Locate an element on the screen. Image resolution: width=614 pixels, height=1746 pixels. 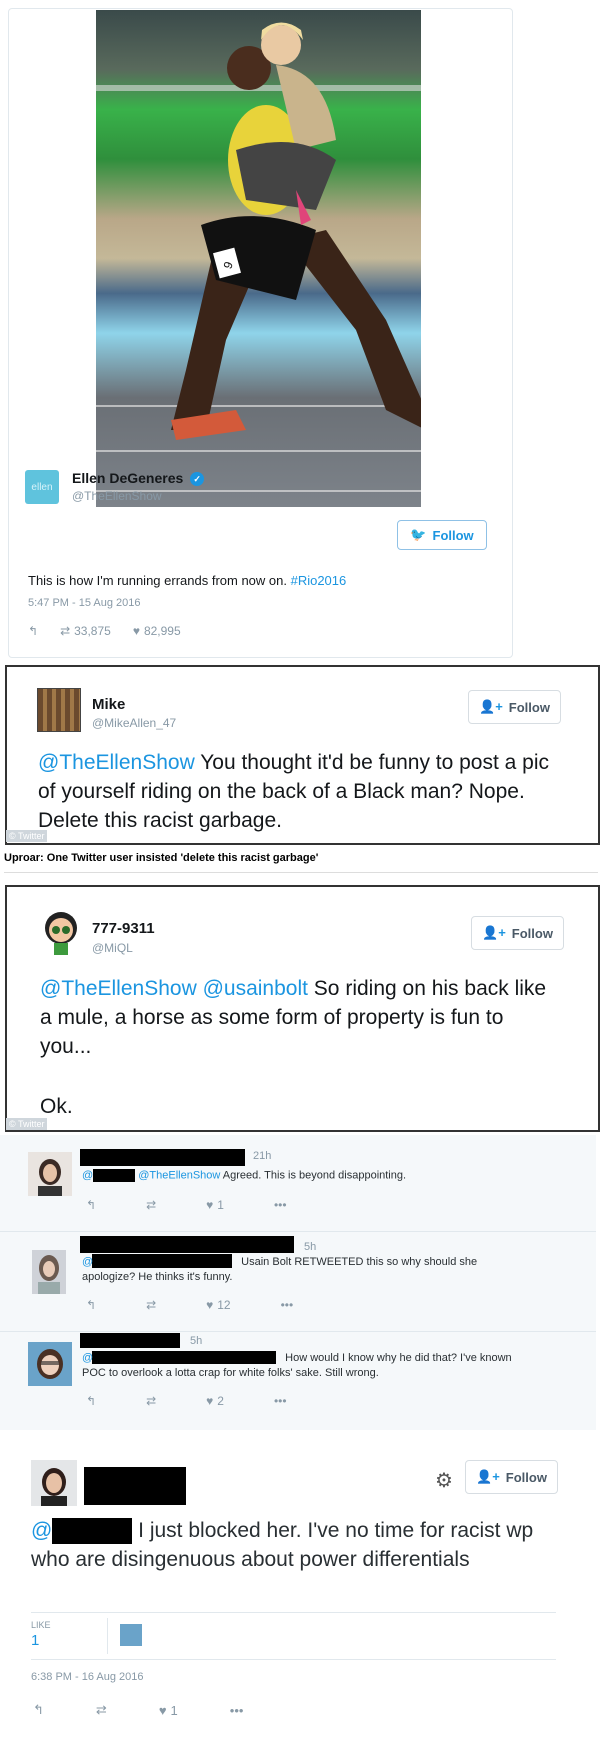
verified-badge-icon: ✓ is located at coordinates (197, 479).